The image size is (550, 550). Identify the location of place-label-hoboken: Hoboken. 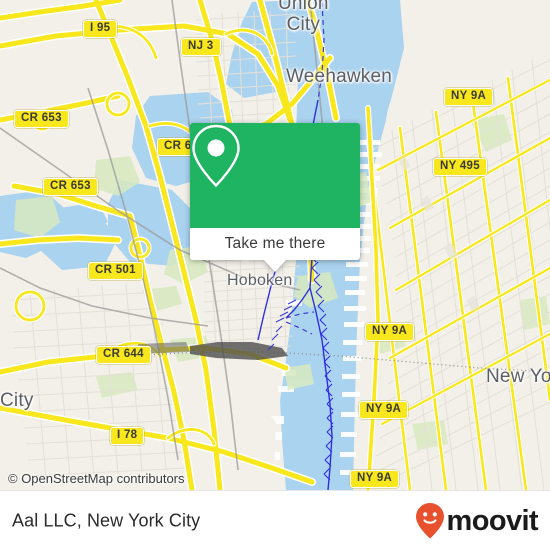
(260, 280).